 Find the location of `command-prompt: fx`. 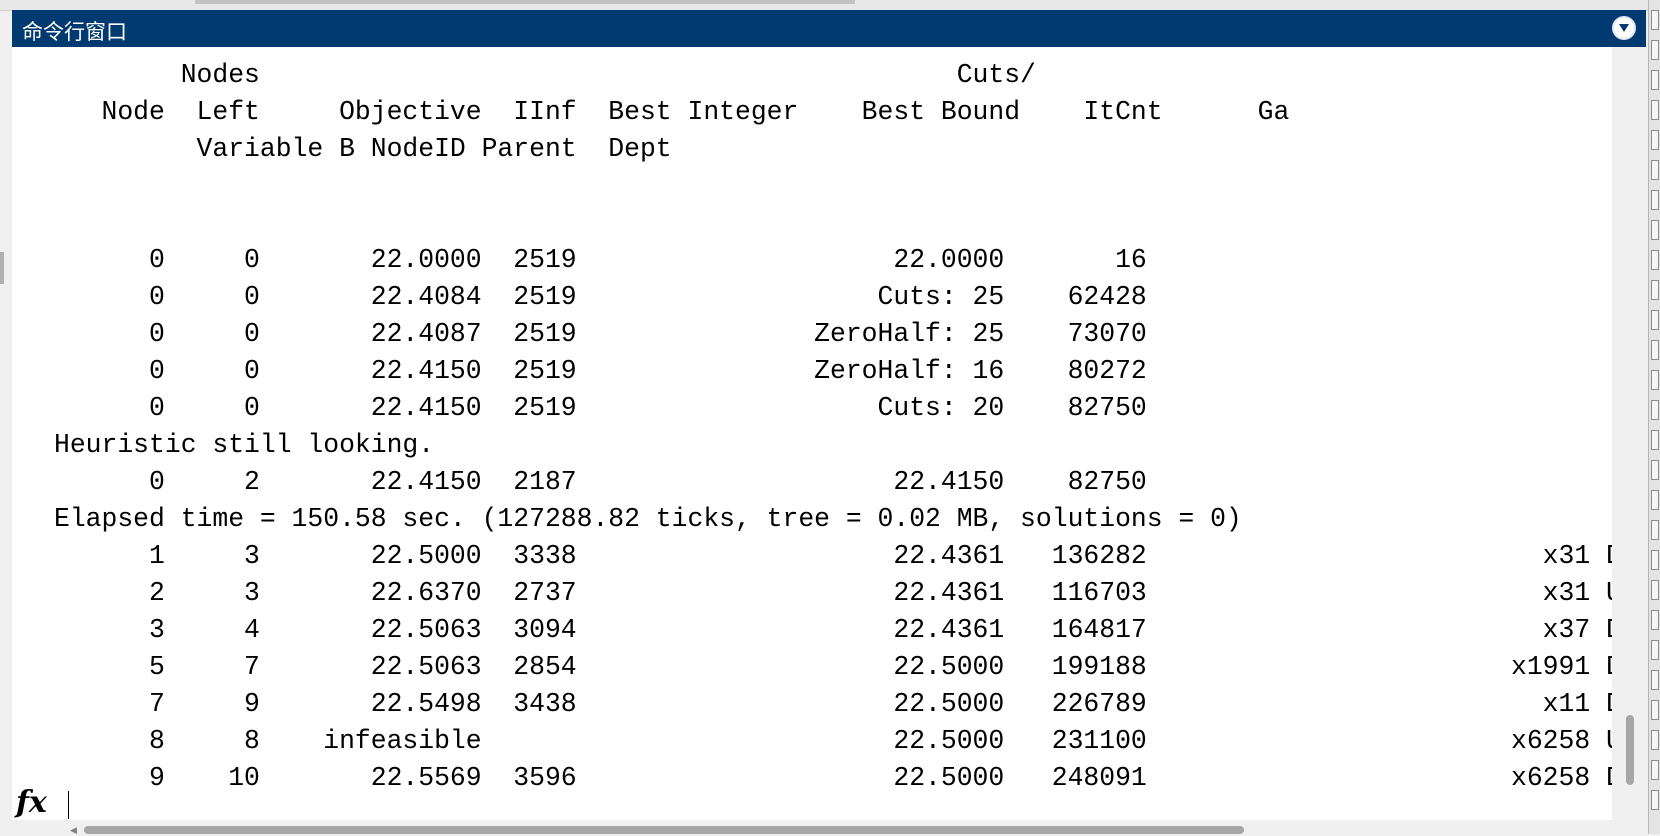

command-prompt: fx is located at coordinates (46, 802).